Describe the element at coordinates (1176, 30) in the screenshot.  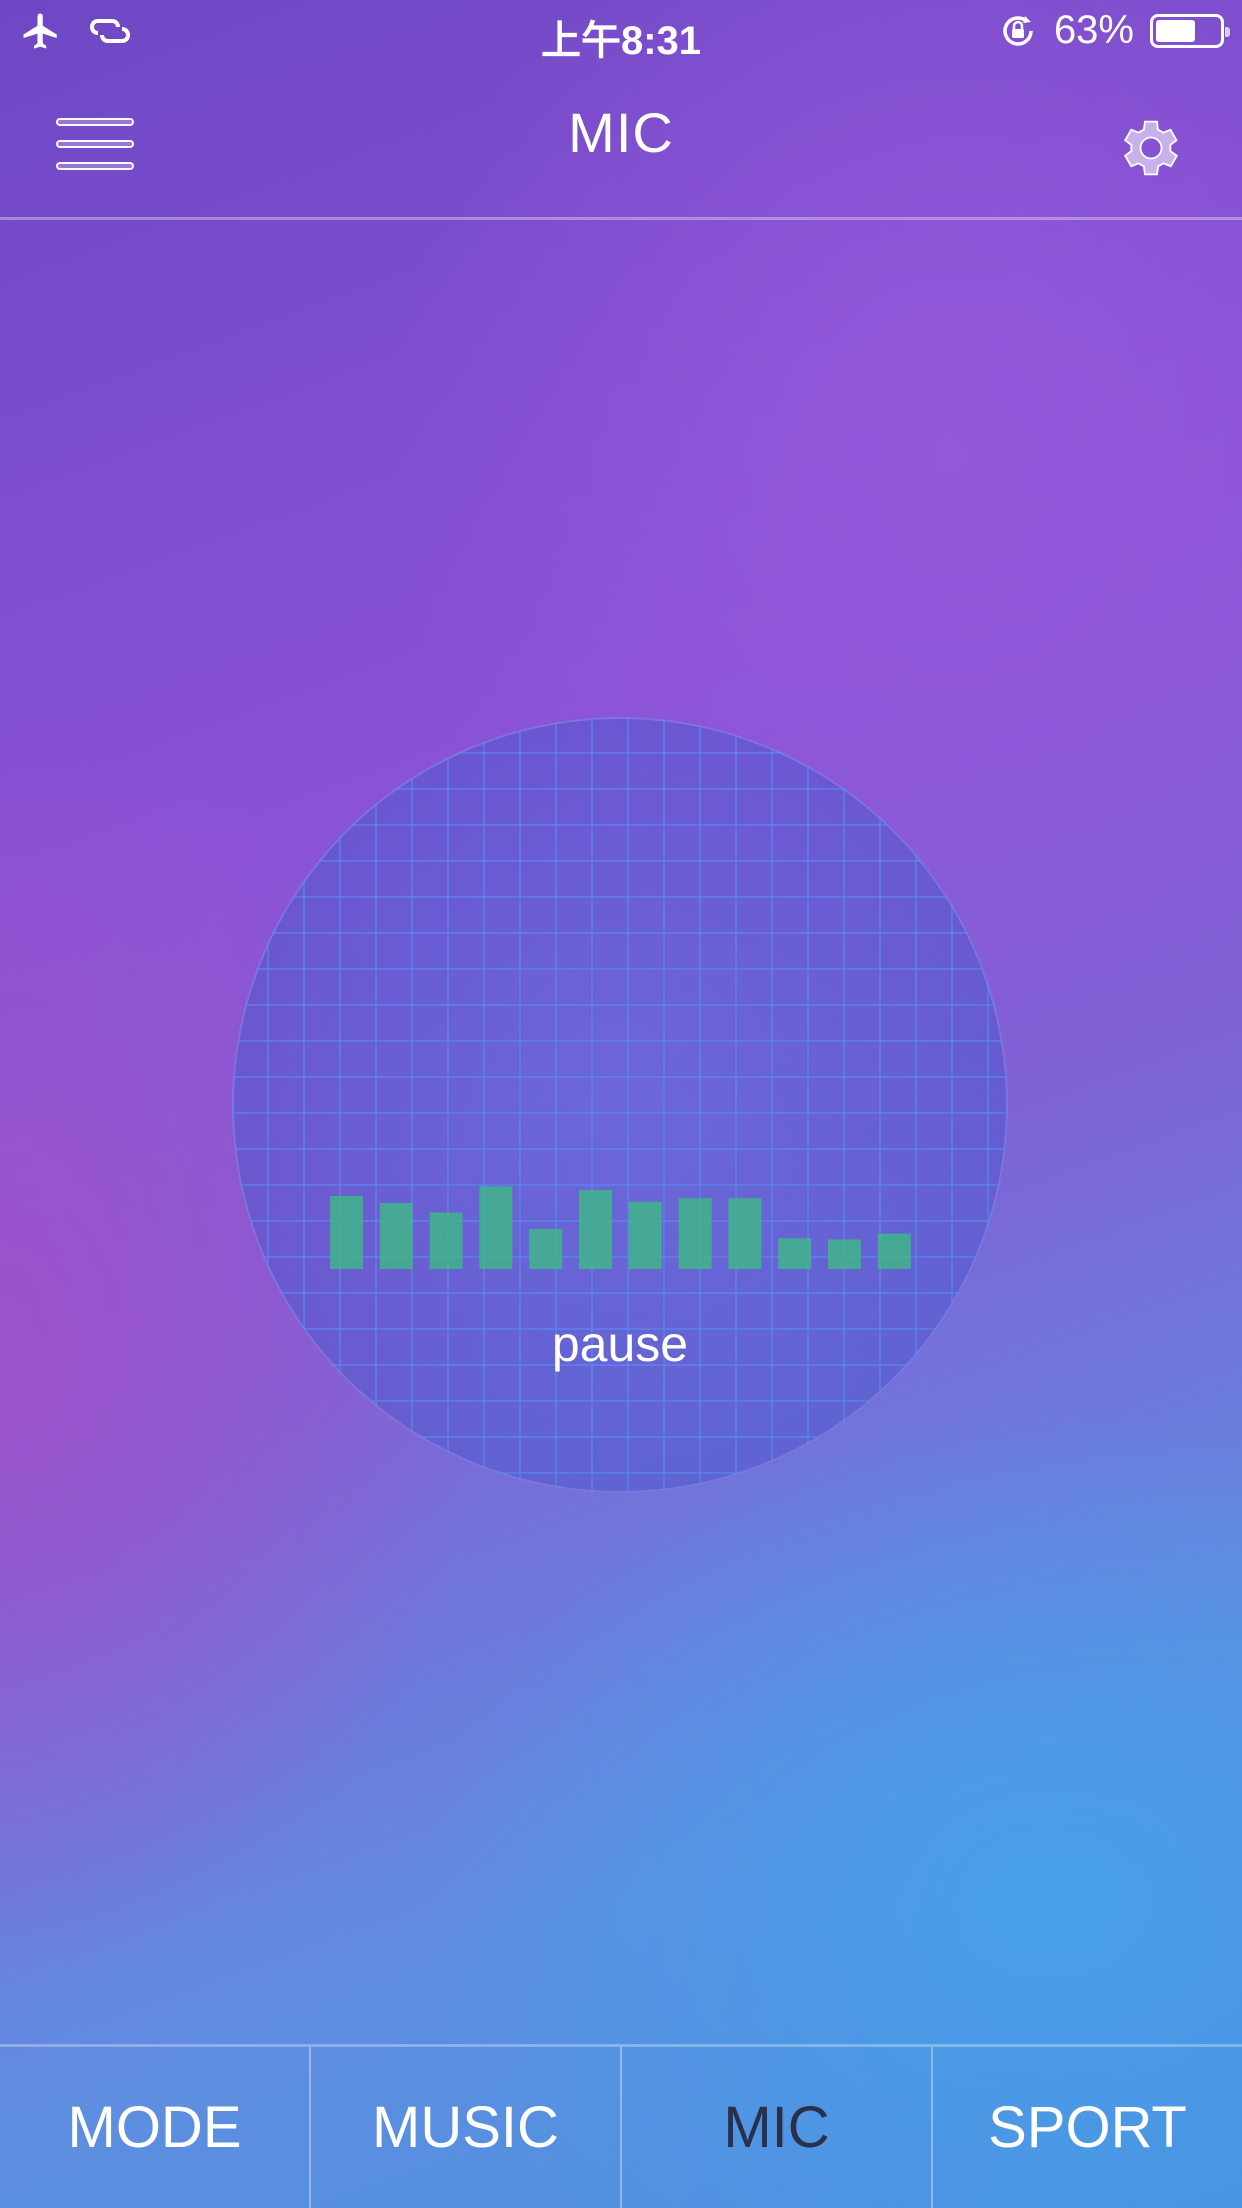
I see `battery-level` at that location.